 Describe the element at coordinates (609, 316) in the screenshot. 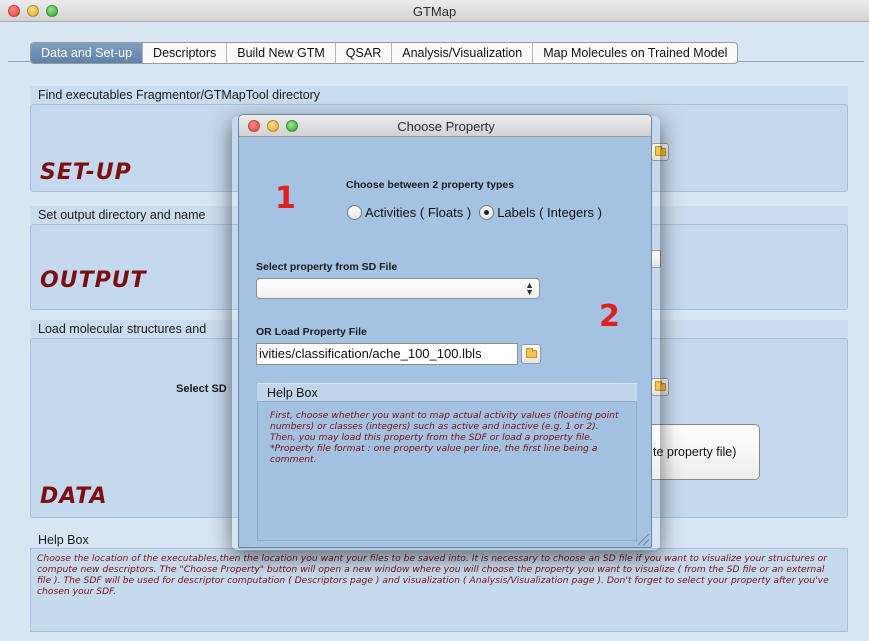

I see `step-2-marker: 2` at that location.